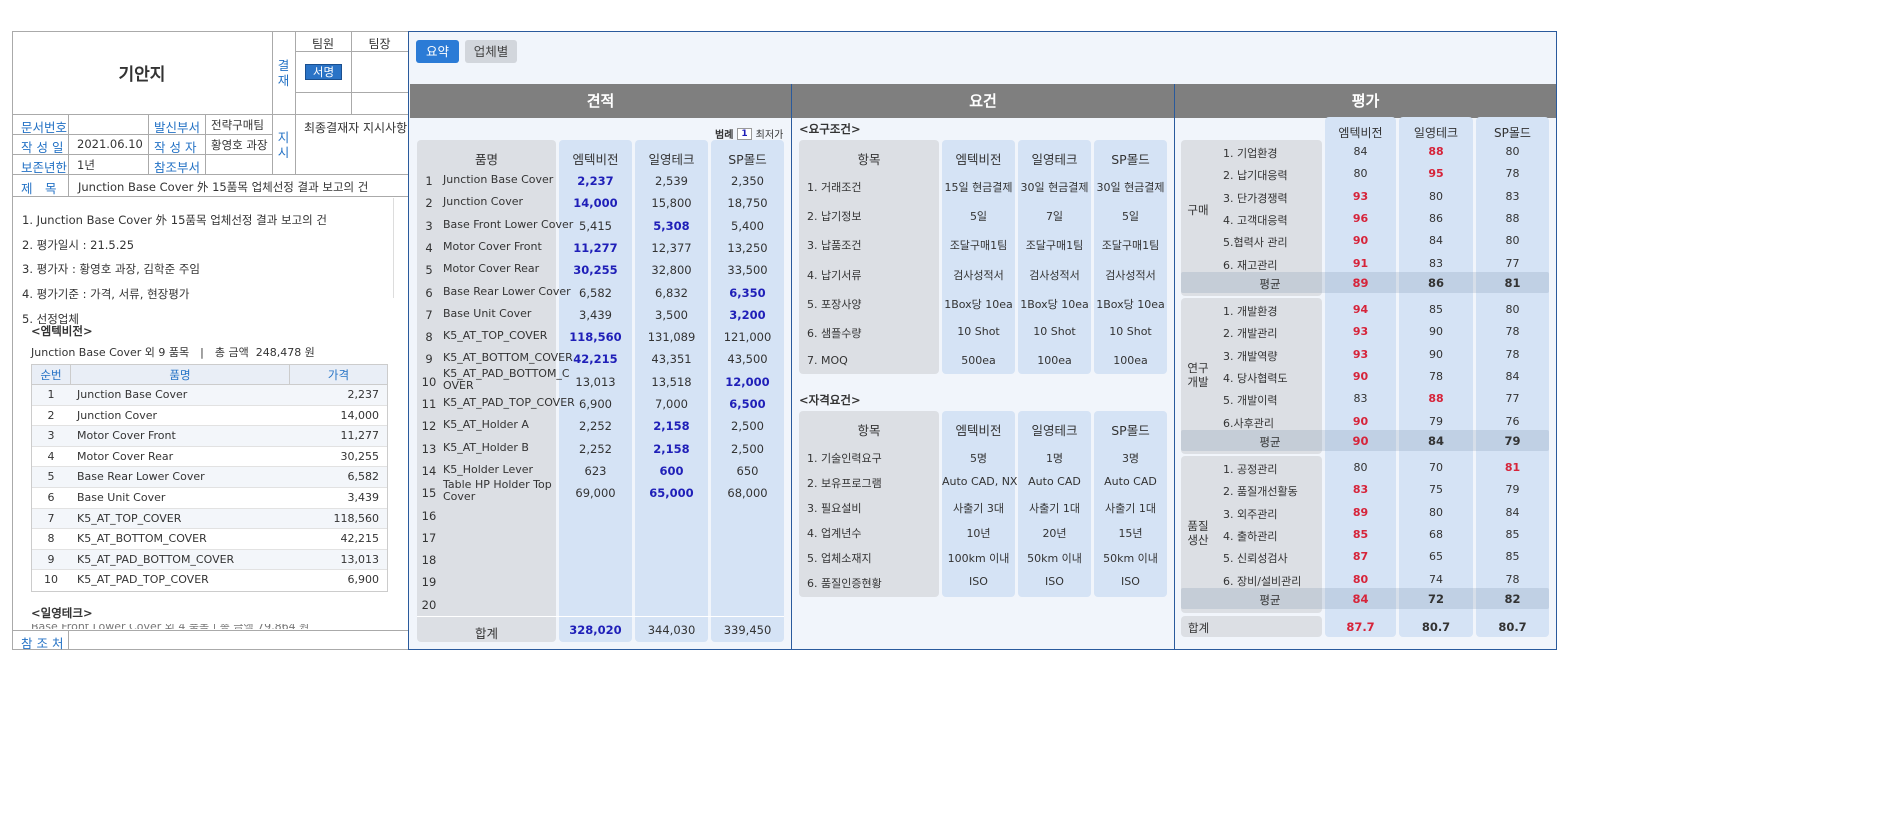 Image resolution: width=1901 pixels, height=817 pixels. I want to click on eval-score-cell: 83, so click(1360, 490).